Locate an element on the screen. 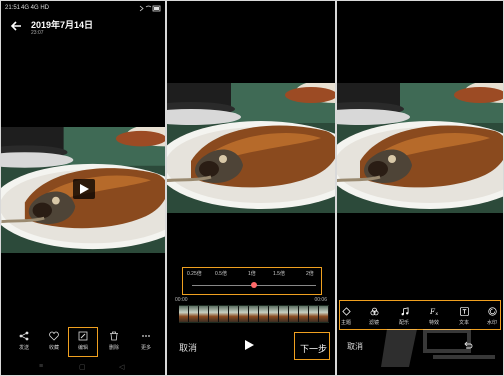 The height and width of the screenshot is (376, 504). text-icon is located at coordinates (464, 311).